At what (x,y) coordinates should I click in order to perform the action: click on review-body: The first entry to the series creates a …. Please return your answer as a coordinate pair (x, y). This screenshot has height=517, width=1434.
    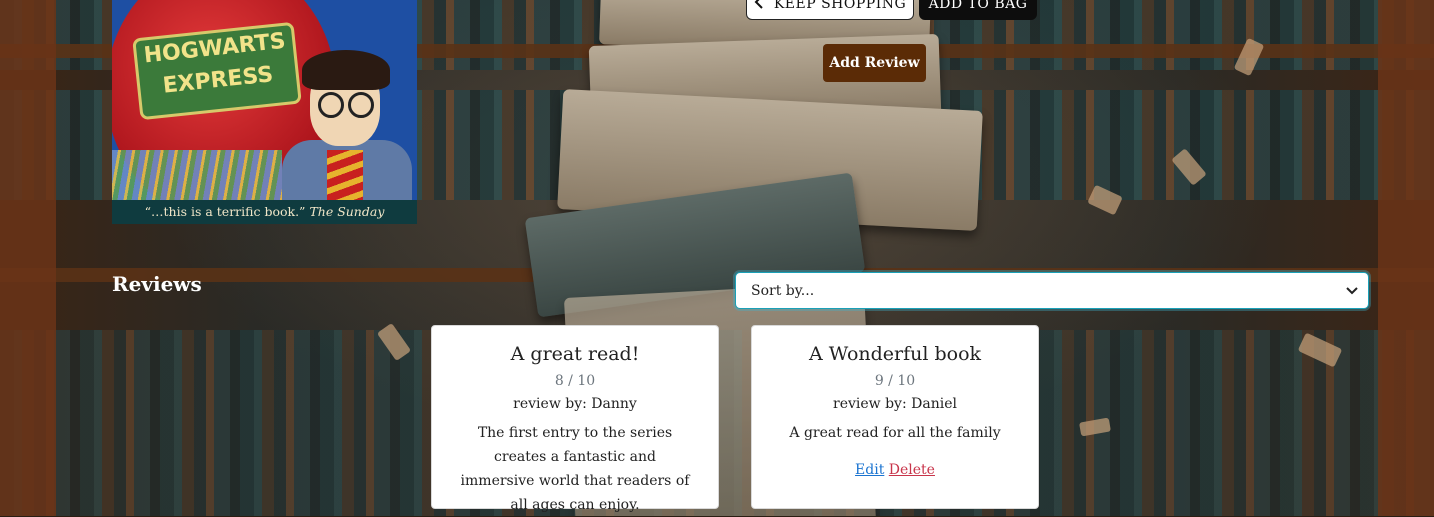
    Looking at the image, I should click on (575, 469).